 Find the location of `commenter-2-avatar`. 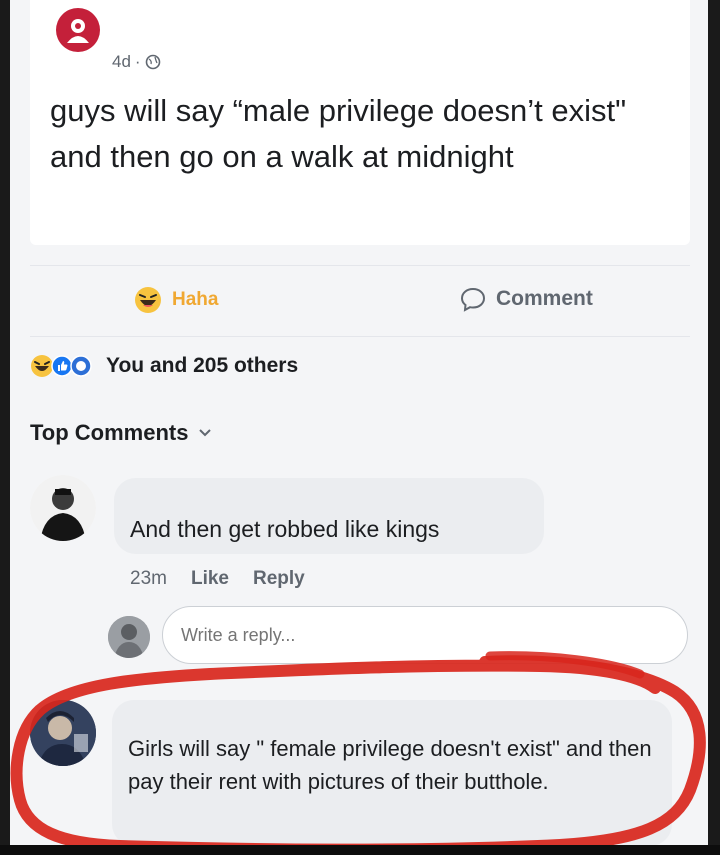

commenter-2-avatar is located at coordinates (63, 733).